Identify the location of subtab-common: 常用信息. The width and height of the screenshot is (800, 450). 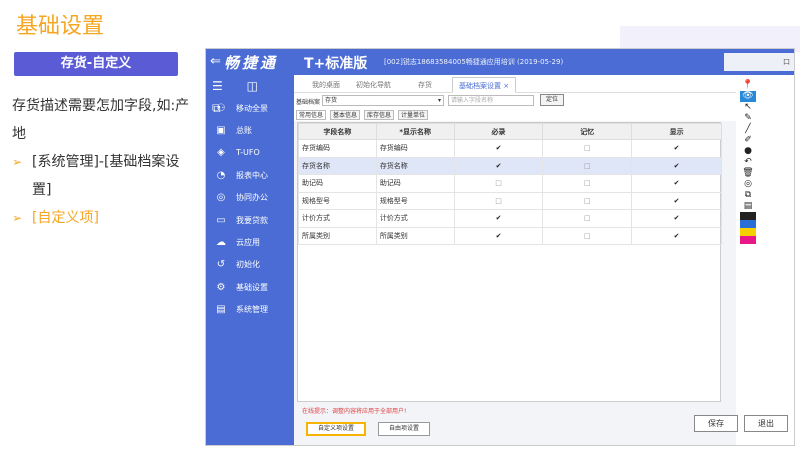
(311, 115).